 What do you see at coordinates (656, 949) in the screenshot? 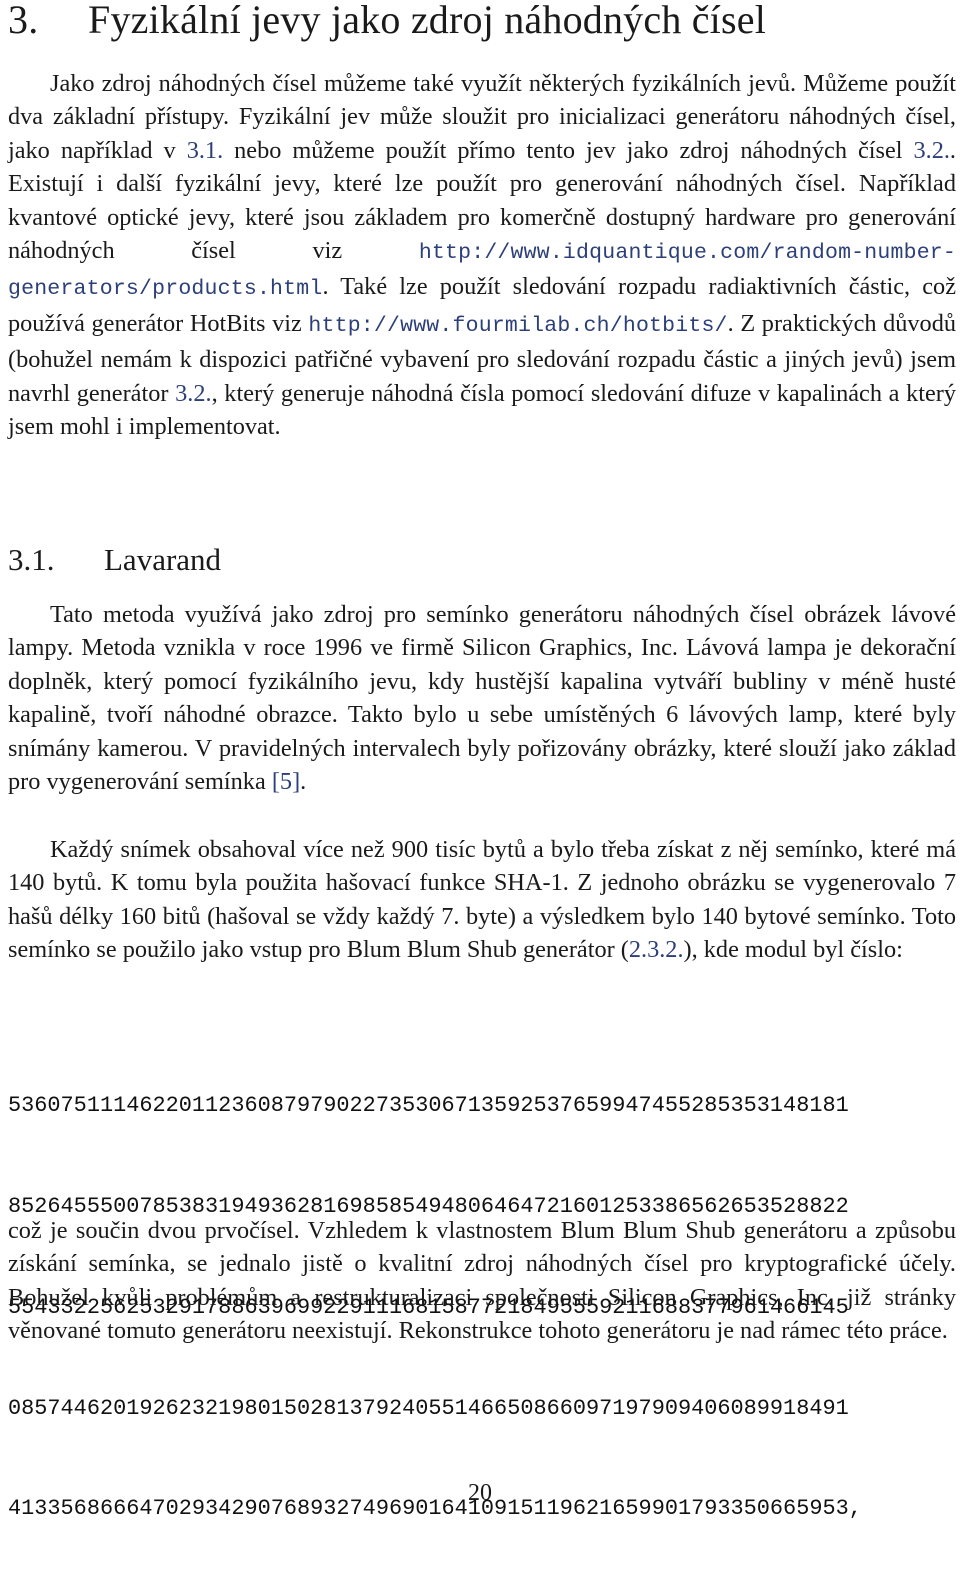
I see `ref-2-3-2-link: 2.3.2.` at bounding box center [656, 949].